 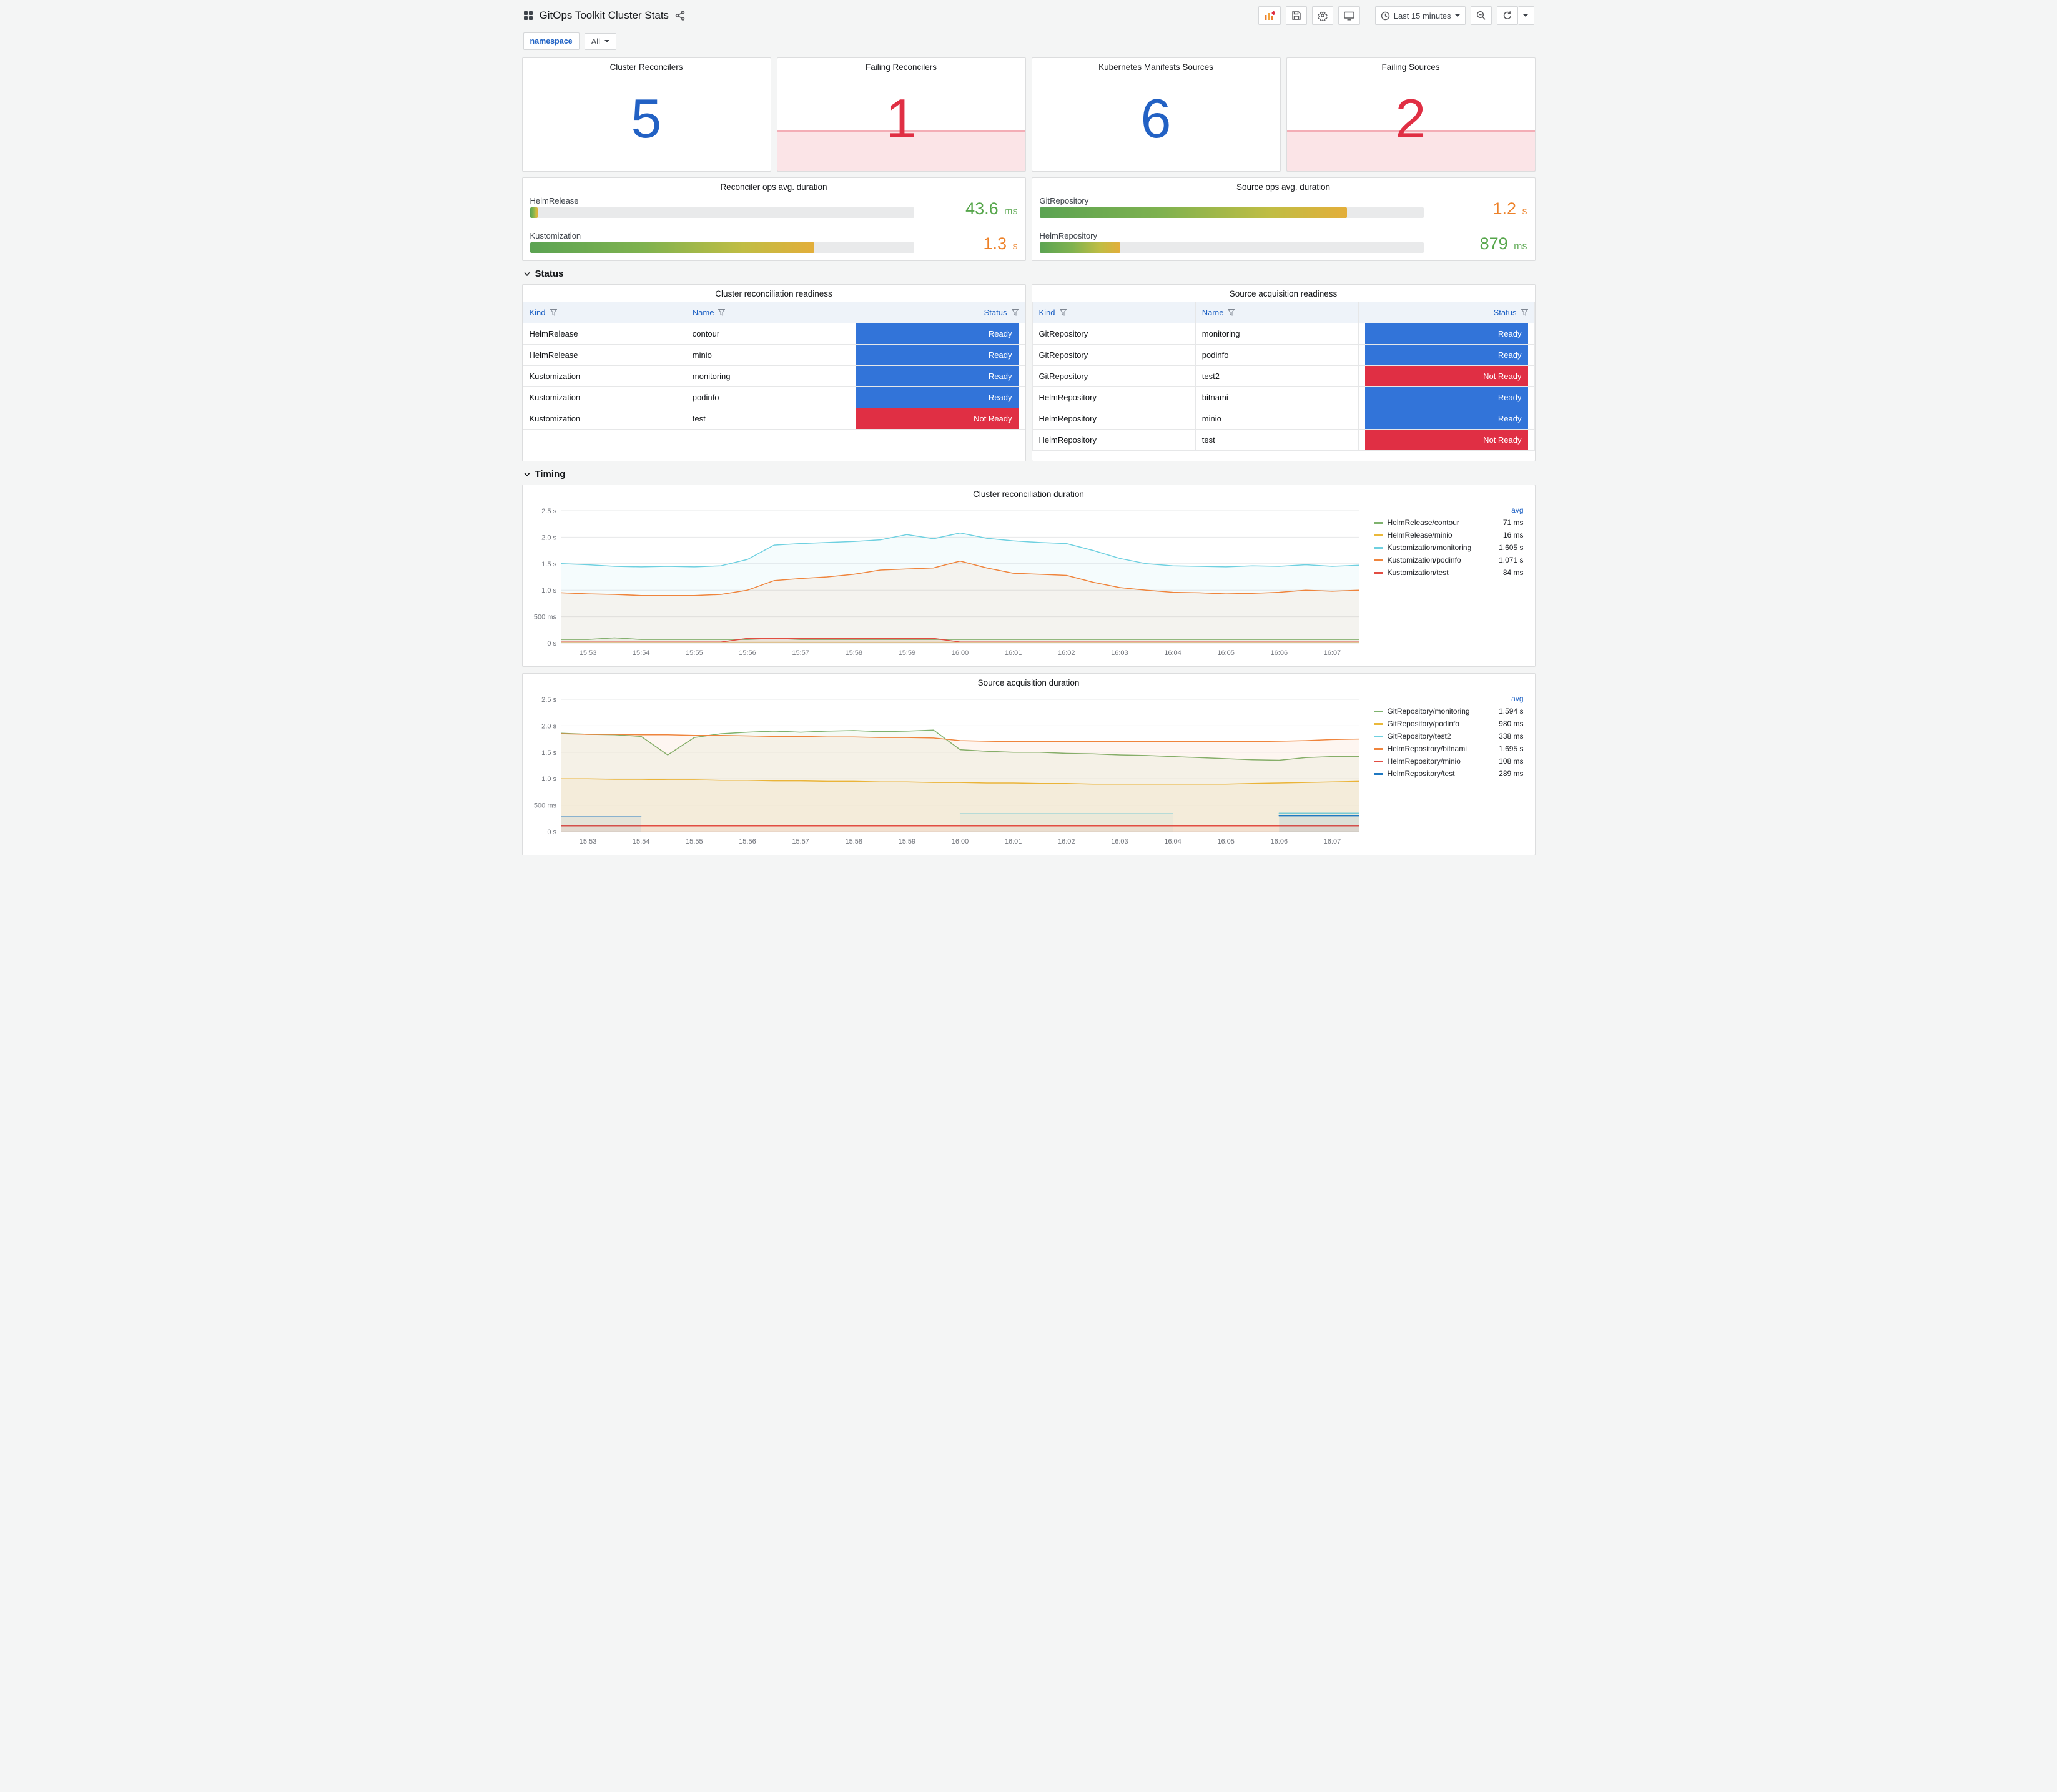 I want to click on legend-item: HelmRepository/bitnami 1.695 s, so click(x=1449, y=748).